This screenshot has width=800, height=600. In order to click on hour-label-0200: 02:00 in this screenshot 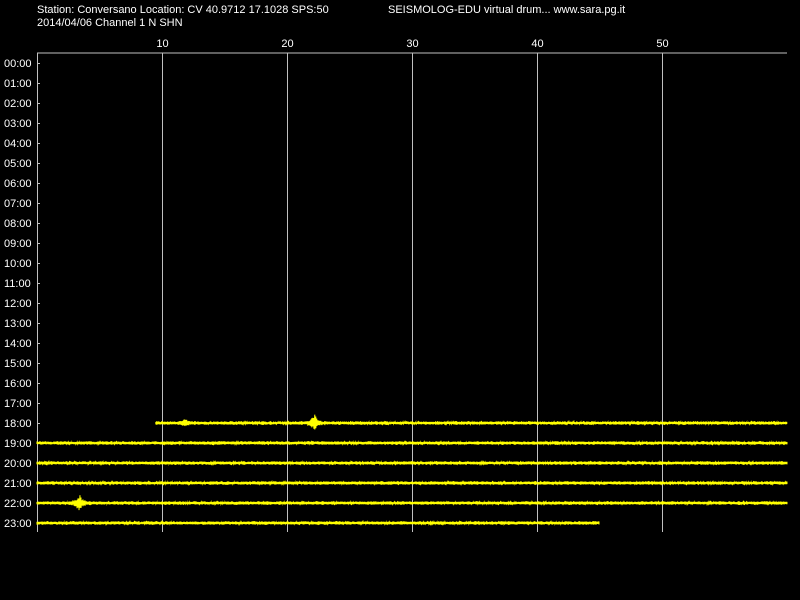, I will do `click(18, 104)`.